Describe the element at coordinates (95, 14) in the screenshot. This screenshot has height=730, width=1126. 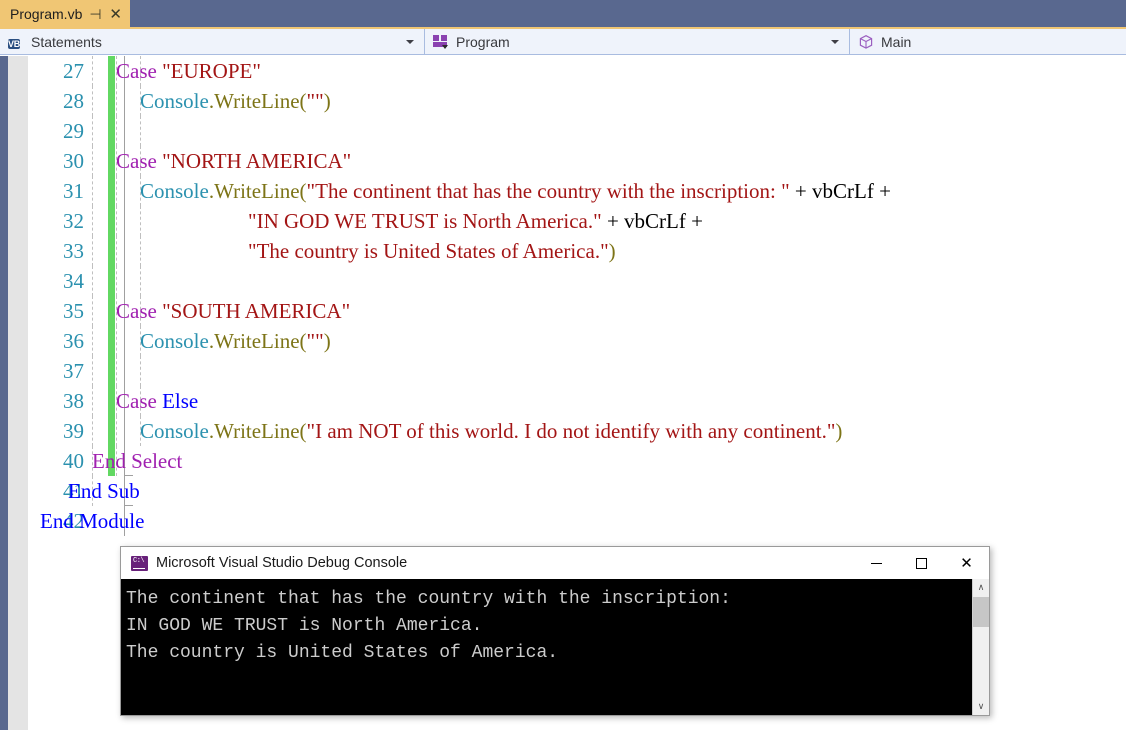
I see `pin-icon: ⊣` at that location.